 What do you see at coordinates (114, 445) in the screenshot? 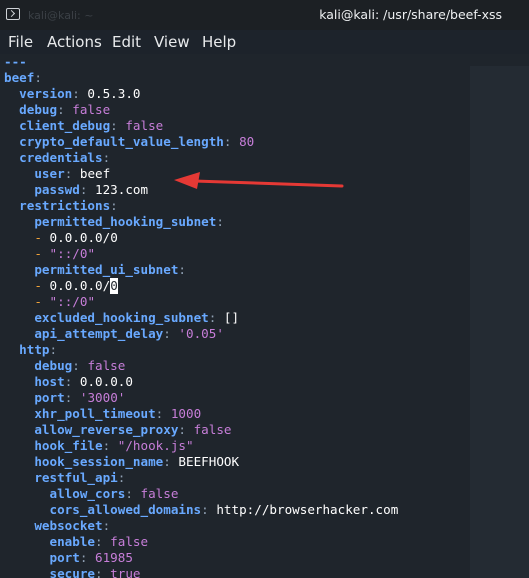
I see `code-line: hook_file: "/hook.js"` at bounding box center [114, 445].